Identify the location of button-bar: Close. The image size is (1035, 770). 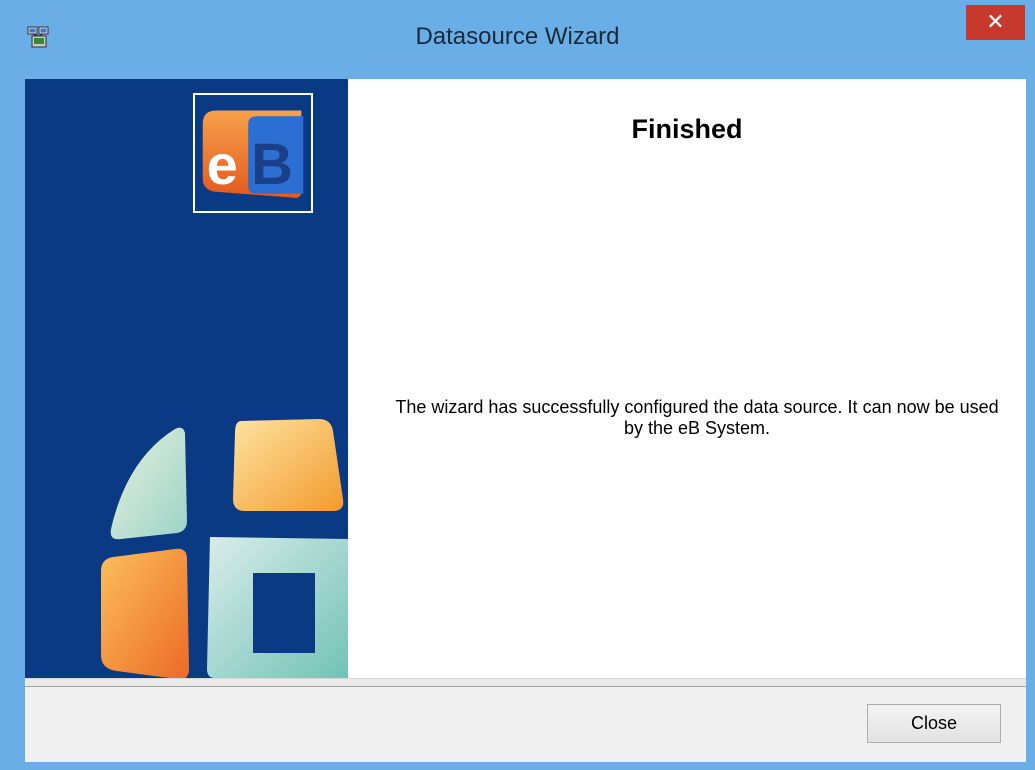
(525, 724).